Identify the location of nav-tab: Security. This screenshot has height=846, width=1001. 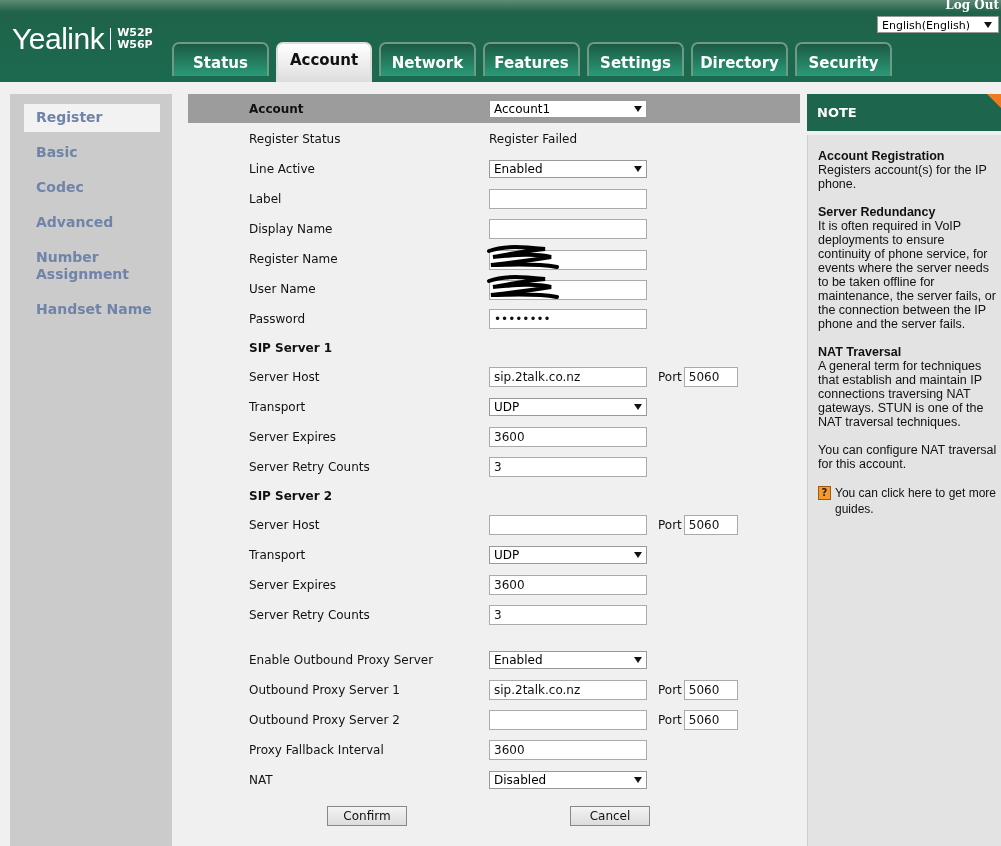
(843, 59).